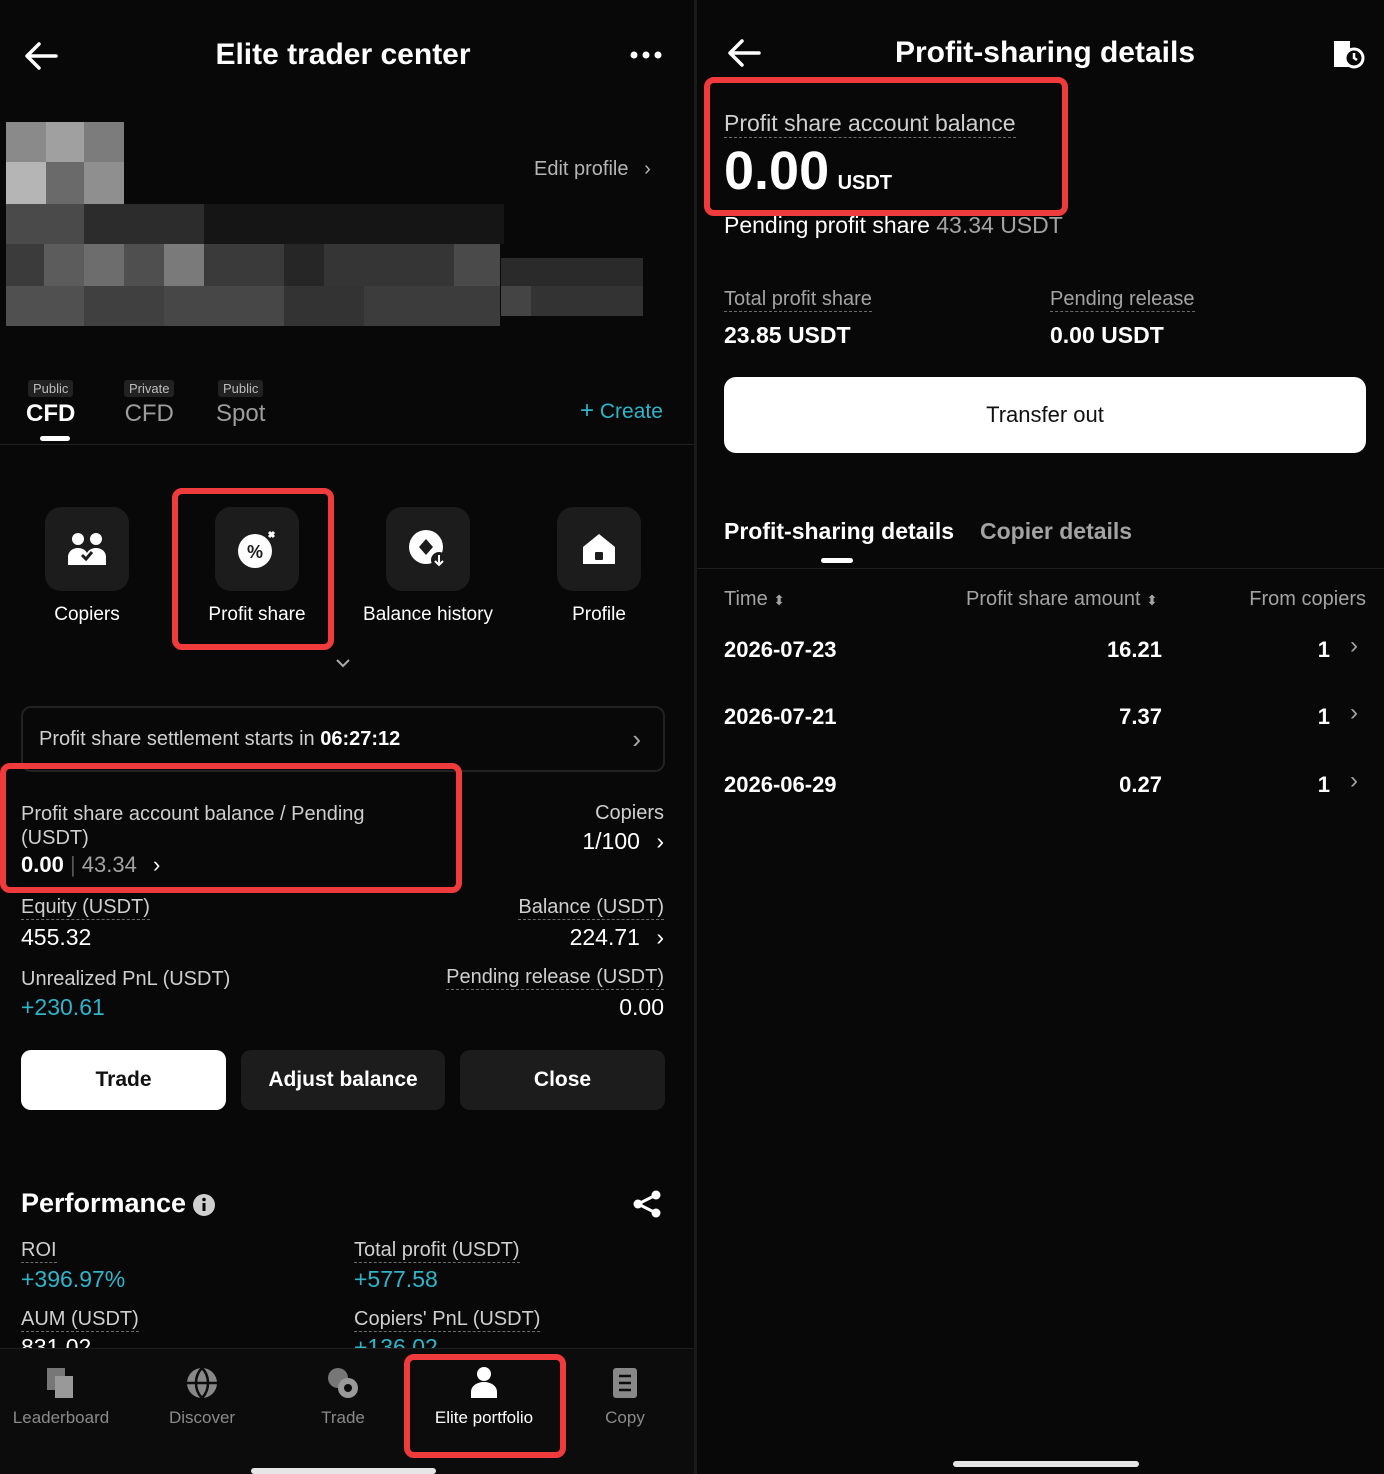  I want to click on chevron-down-icon, so click(343, 663).